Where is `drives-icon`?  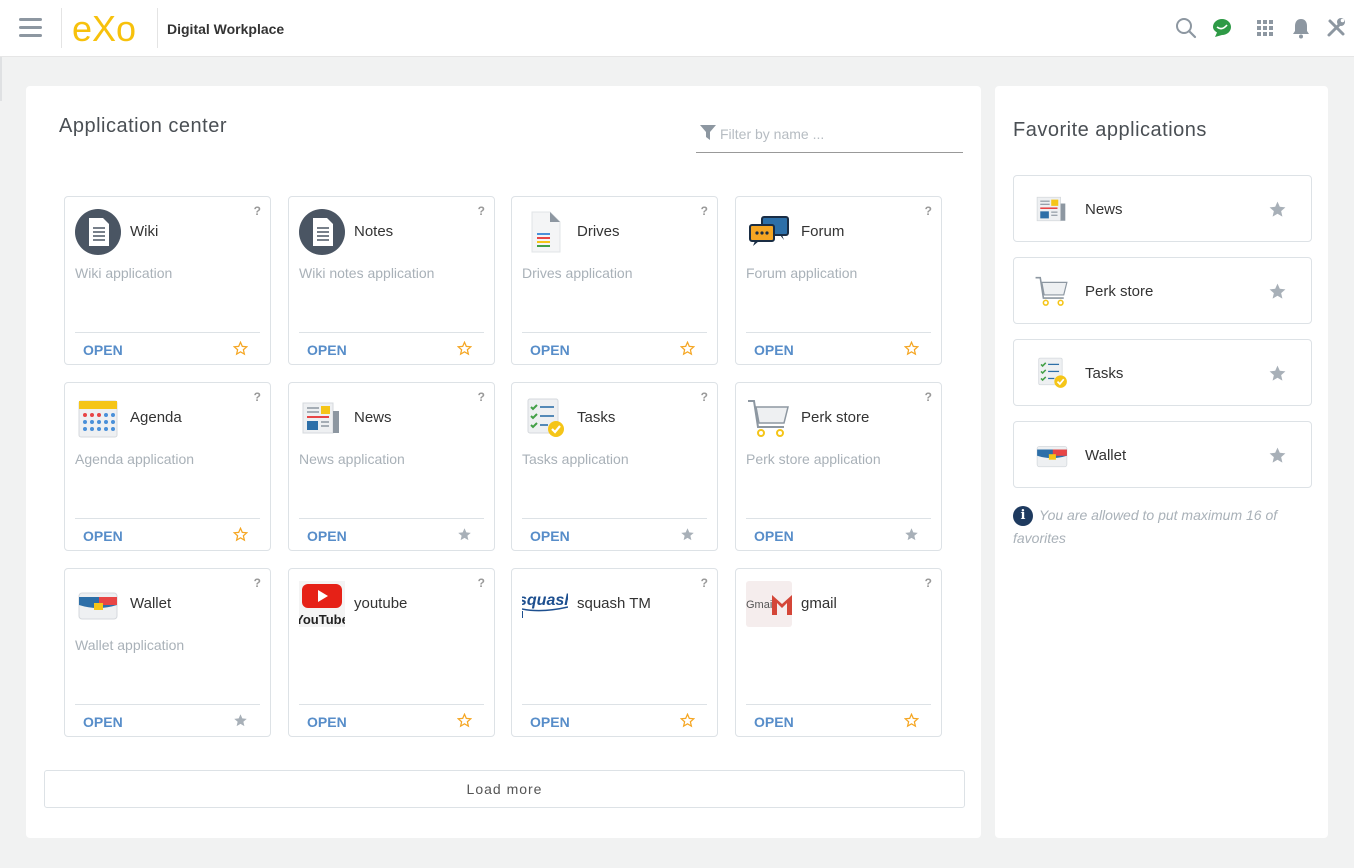 drives-icon is located at coordinates (546, 232).